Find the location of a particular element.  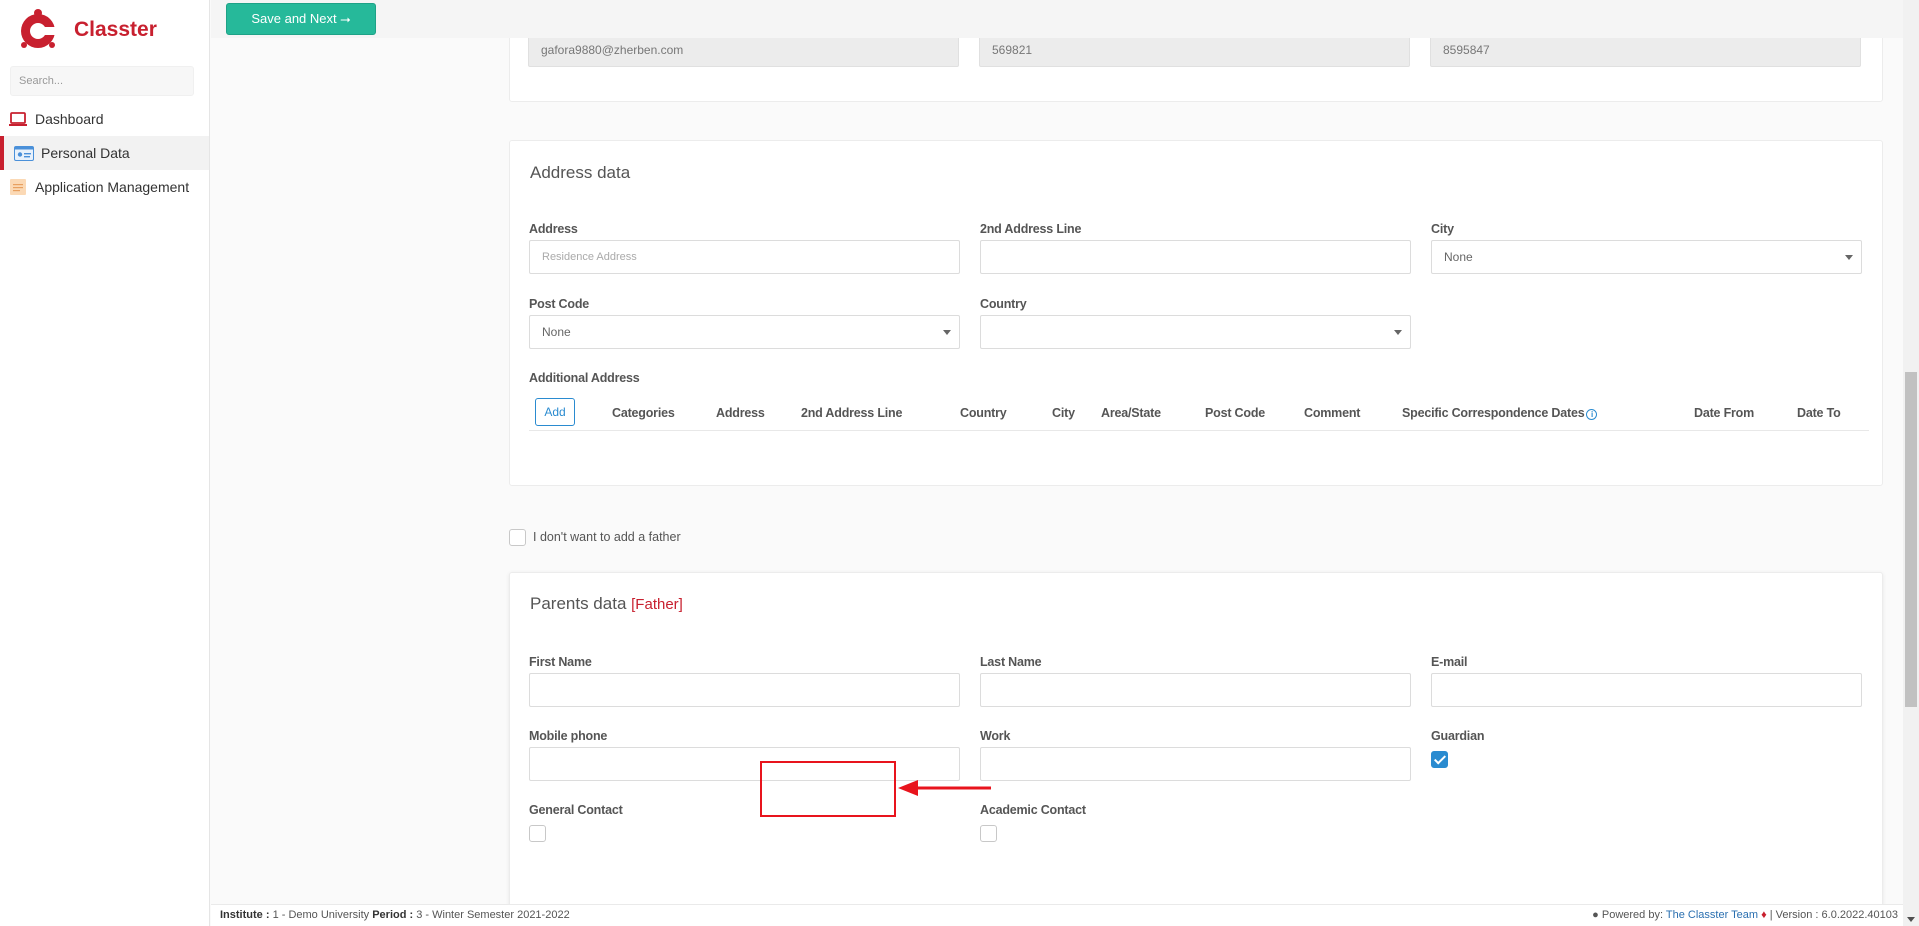

column-header: Address is located at coordinates (740, 413).